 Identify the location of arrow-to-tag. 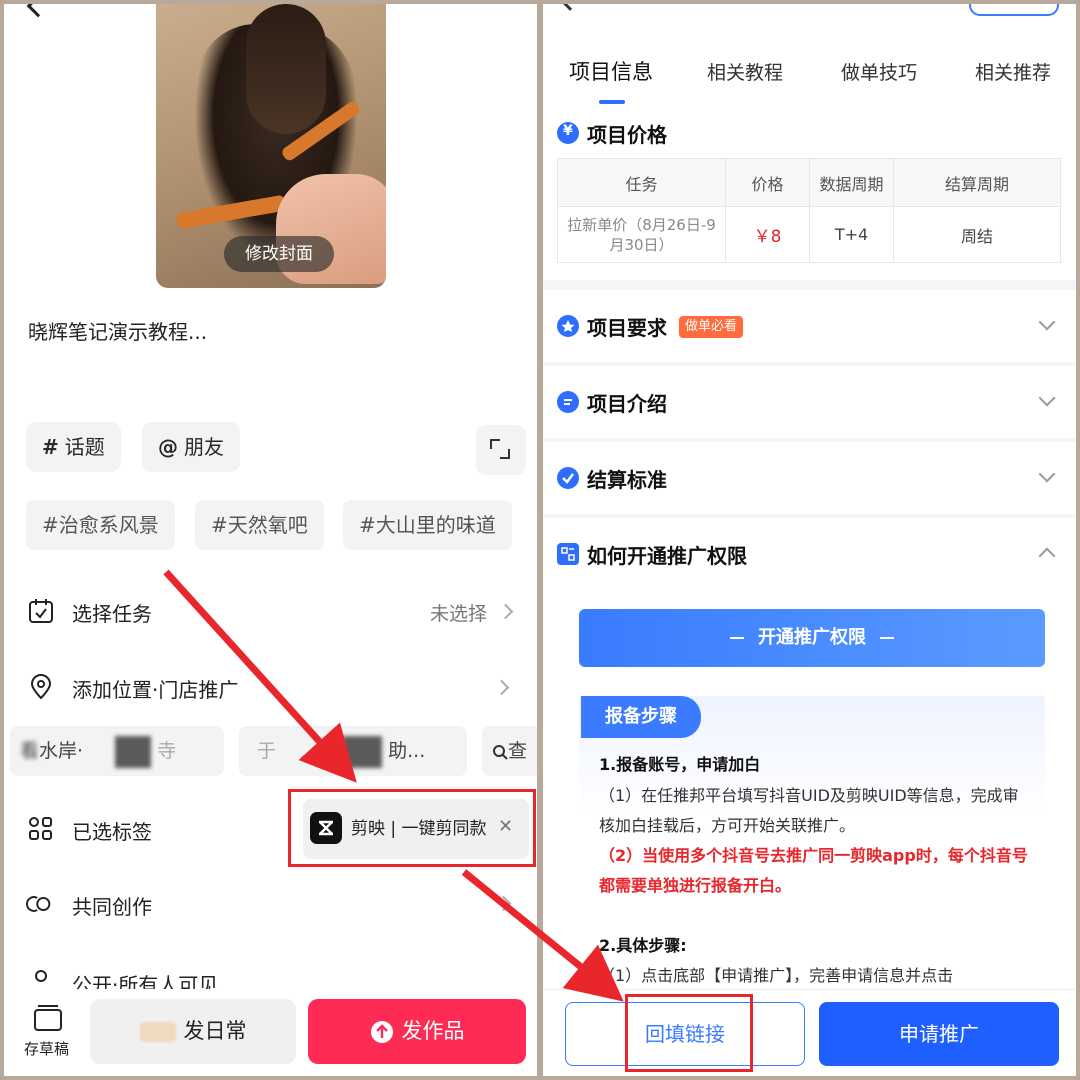
(260, 676).